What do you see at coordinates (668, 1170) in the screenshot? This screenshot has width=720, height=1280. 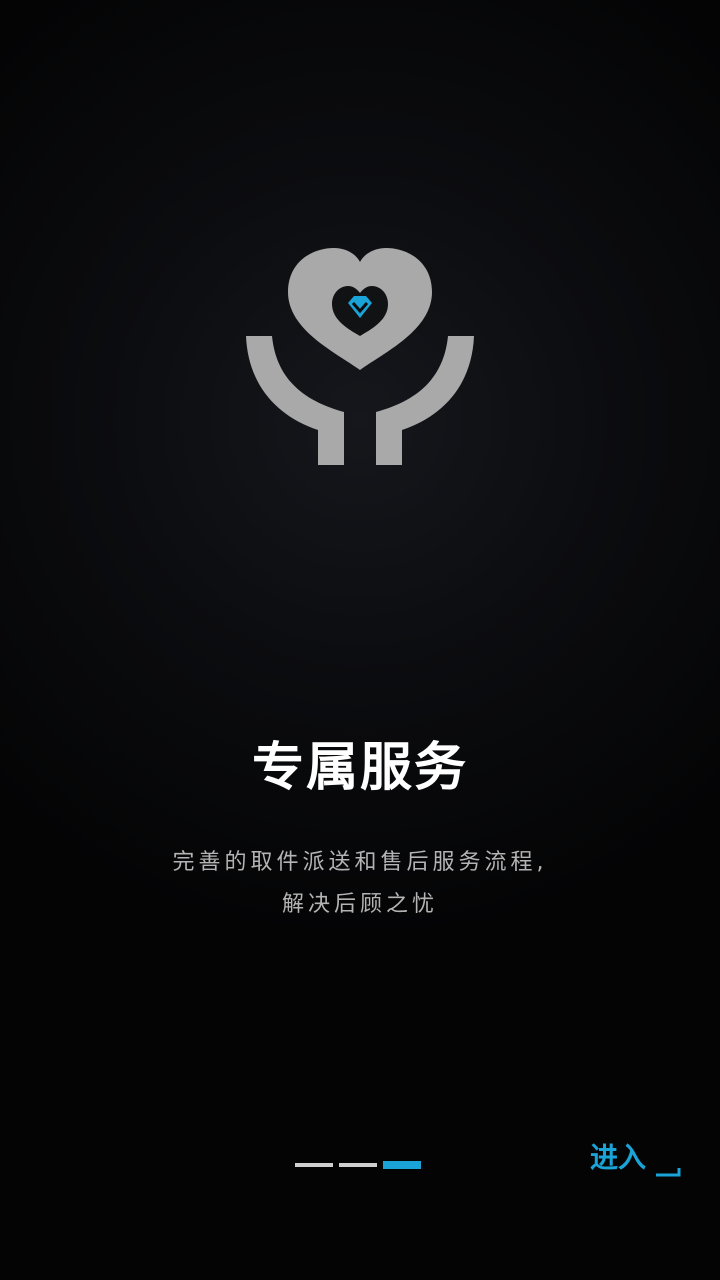 I see `arrow-corner-icon` at bounding box center [668, 1170].